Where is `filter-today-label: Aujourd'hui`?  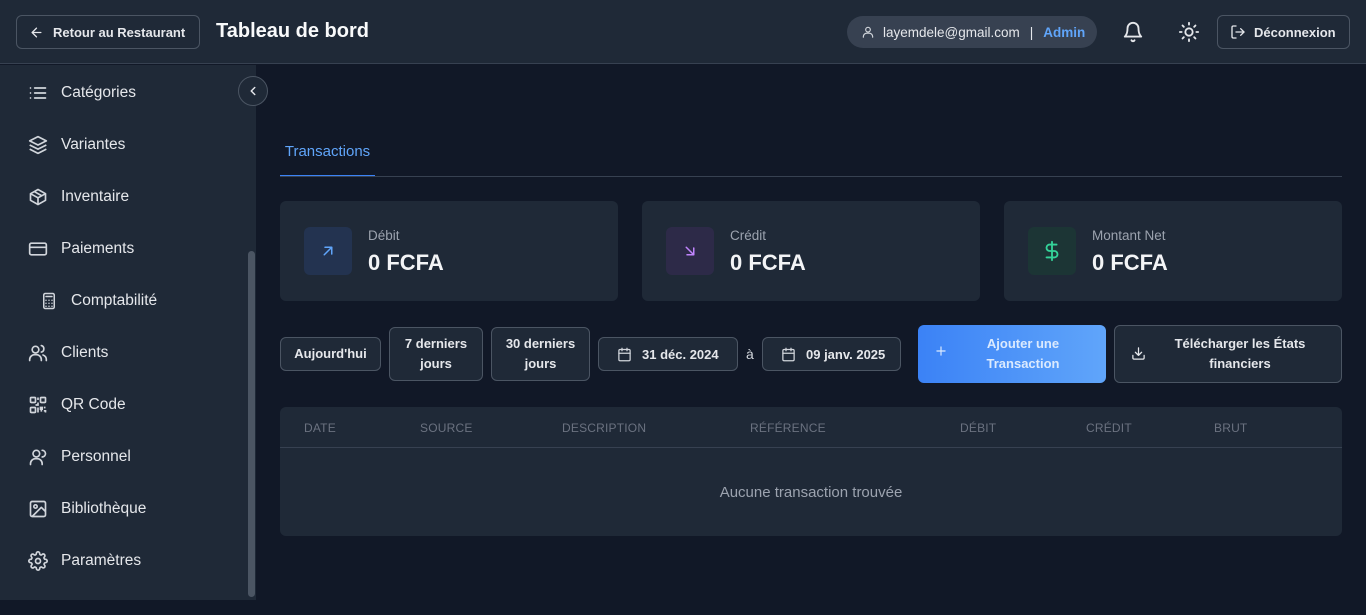 filter-today-label: Aujourd'hui is located at coordinates (330, 353).